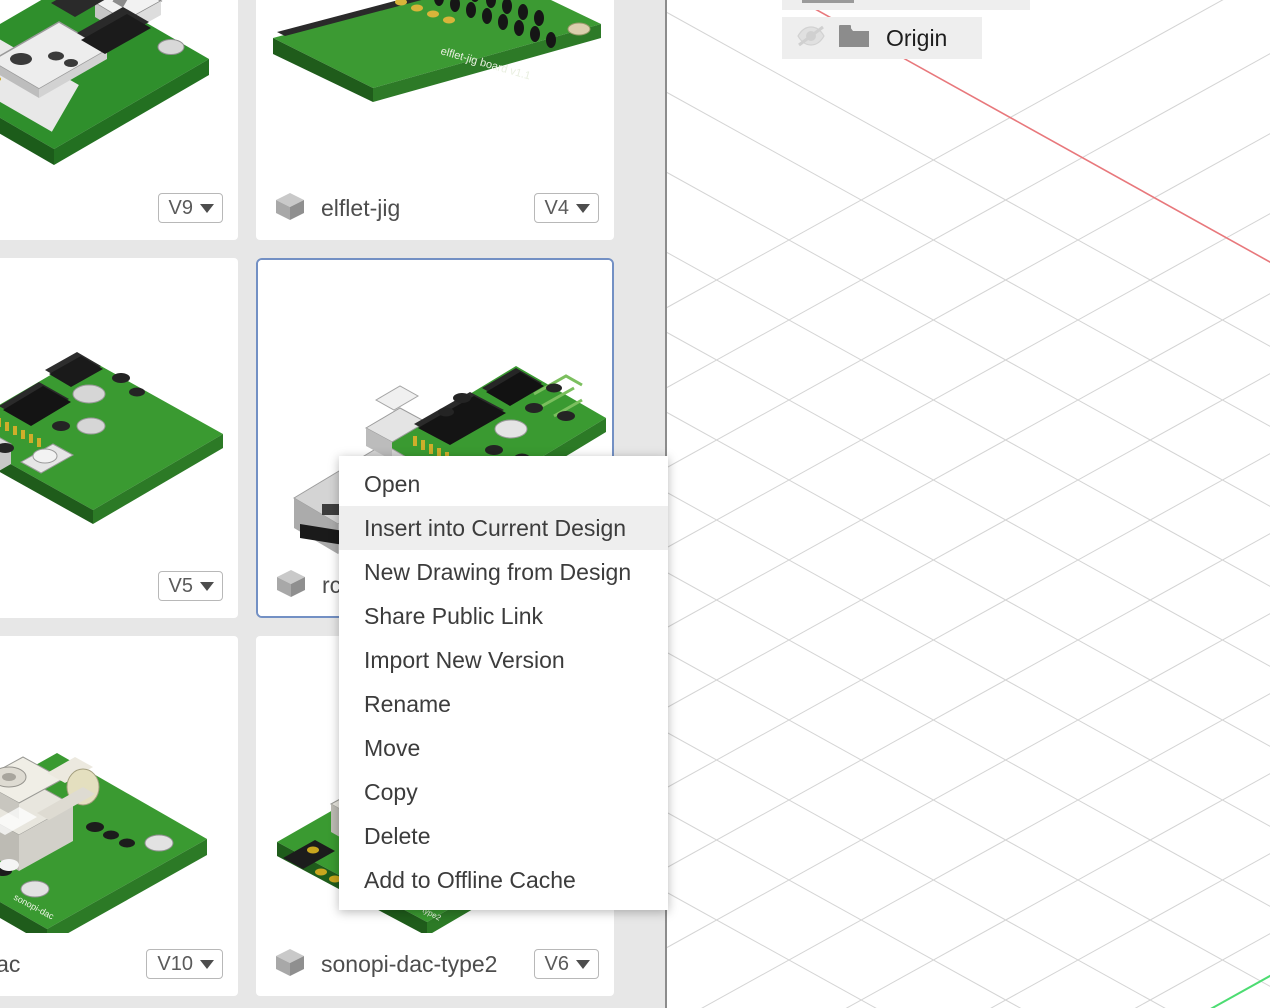  I want to click on menu-item-import-new-version: Import New Version, so click(503, 660).